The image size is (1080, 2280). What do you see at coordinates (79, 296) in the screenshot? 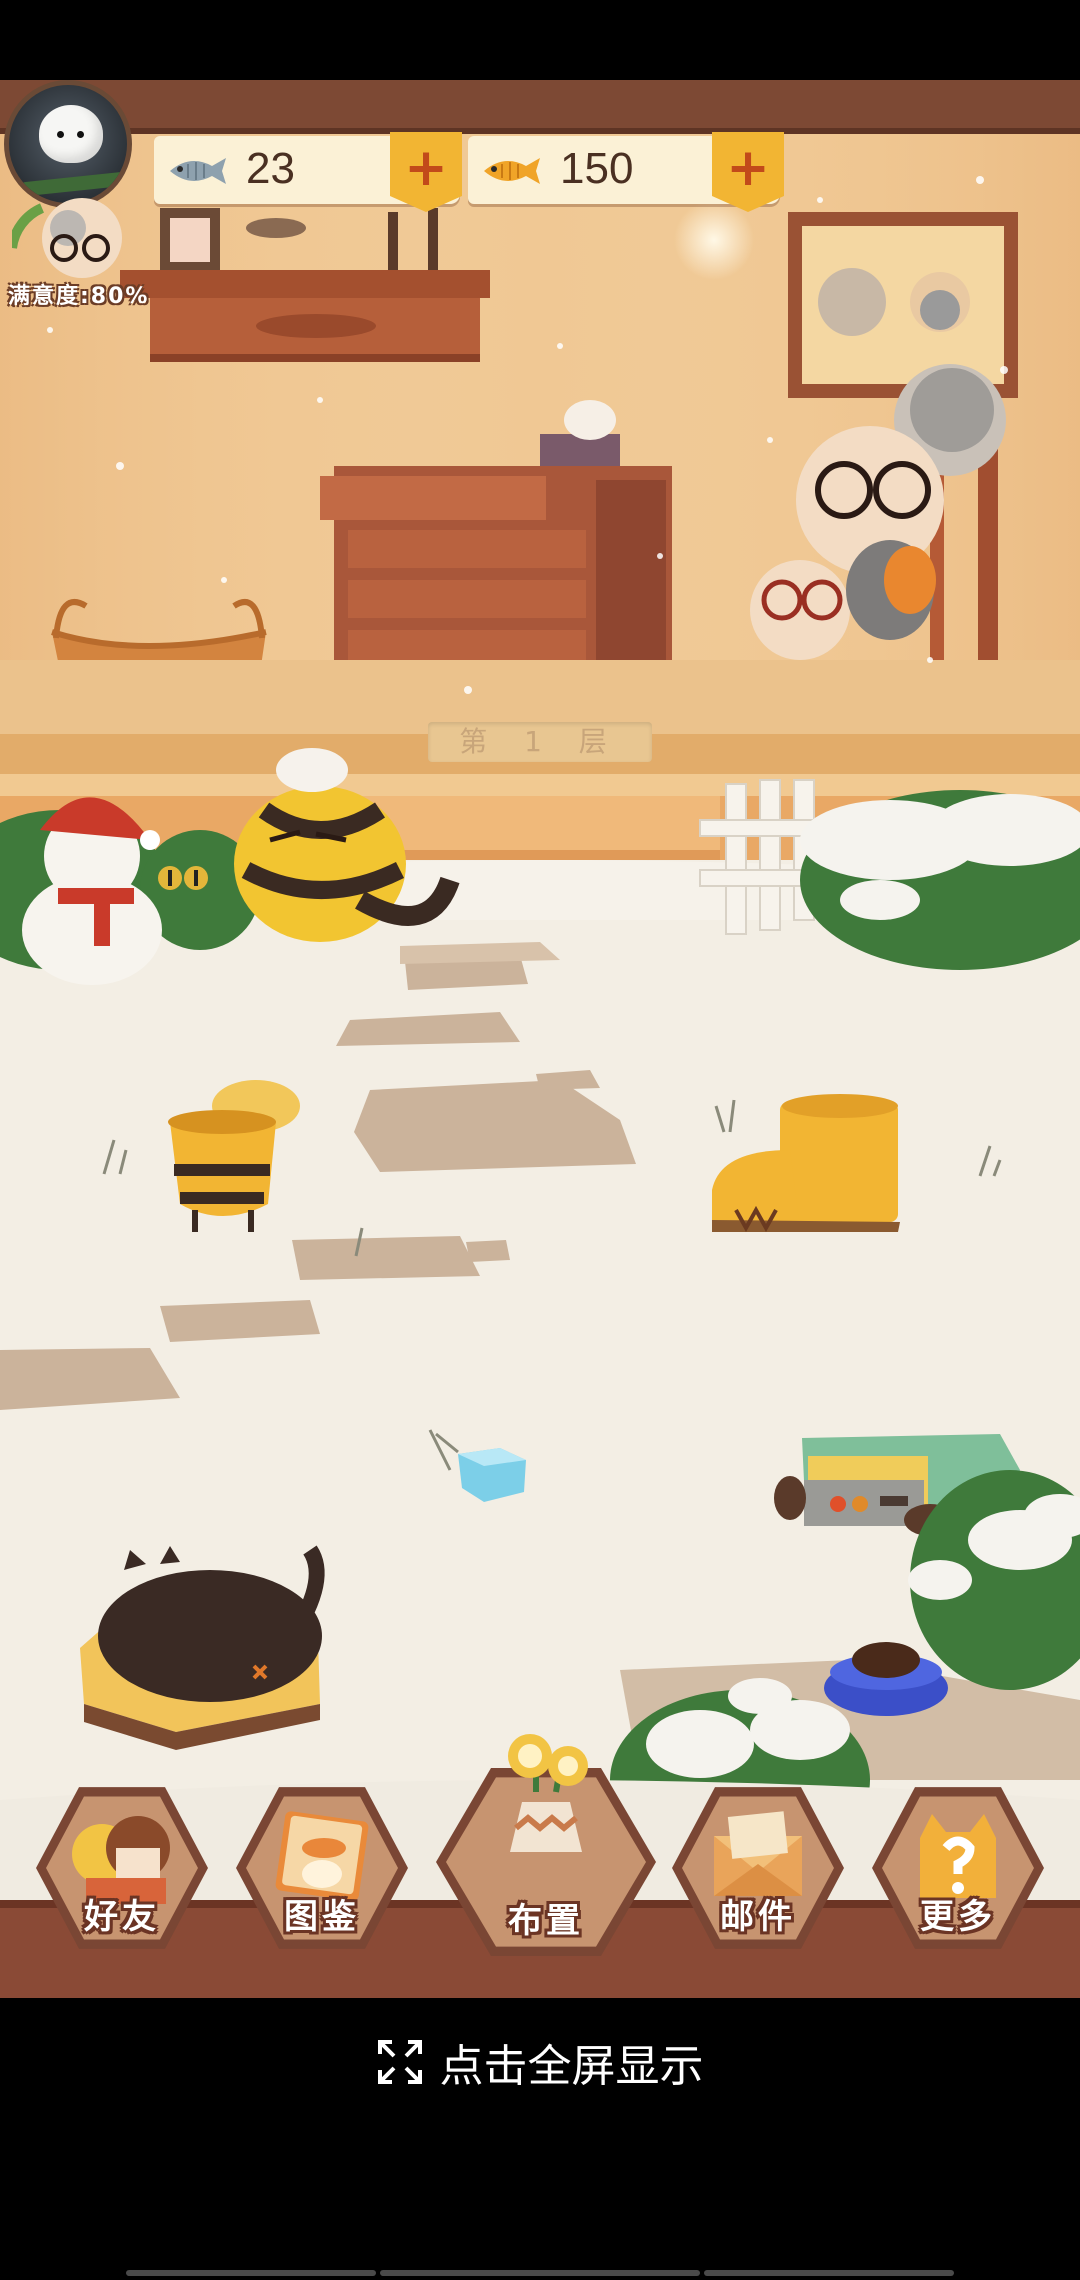
I see `satisfaction-label: 满意度:80%` at bounding box center [79, 296].